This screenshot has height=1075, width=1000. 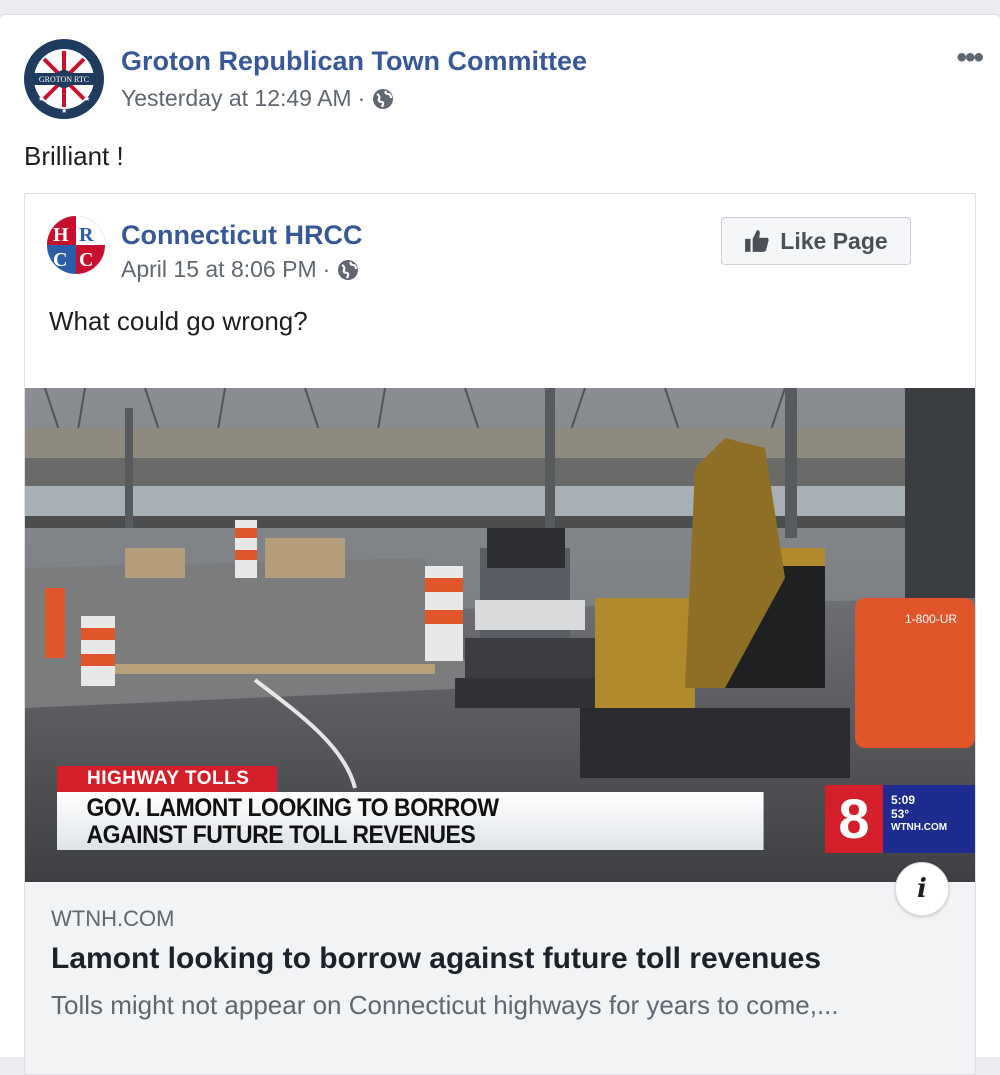 I want to click on channel-info-box: 5:09 53° WTNH.COM, so click(x=929, y=819).